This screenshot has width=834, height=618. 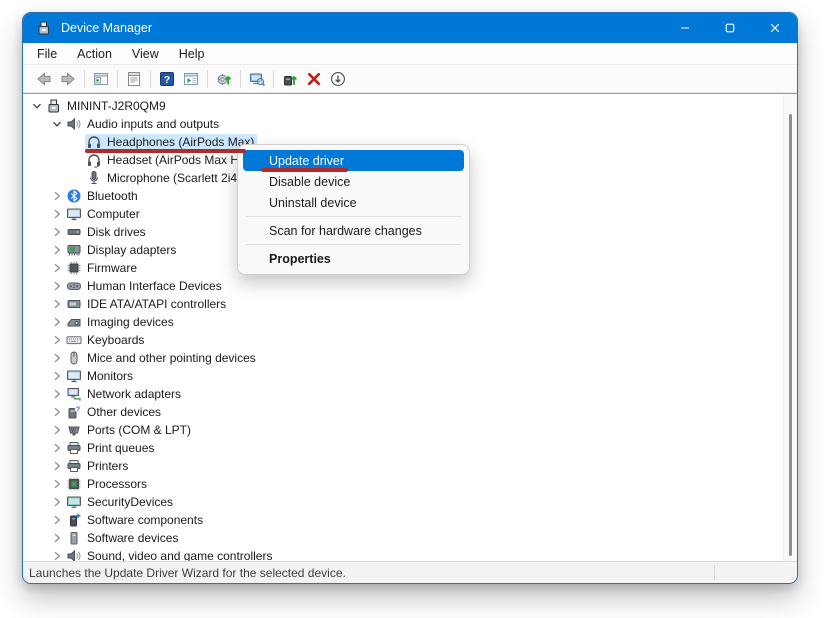 What do you see at coordinates (100, 376) in the screenshot?
I see `tree-item-content: Monitors` at bounding box center [100, 376].